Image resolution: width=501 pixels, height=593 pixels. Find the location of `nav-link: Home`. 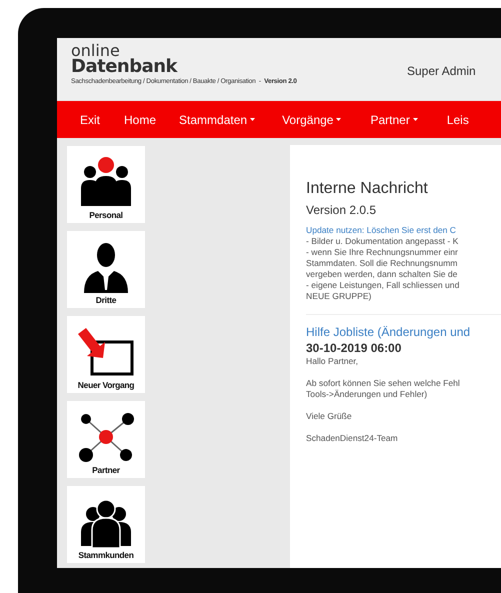

nav-link: Home is located at coordinates (140, 119).